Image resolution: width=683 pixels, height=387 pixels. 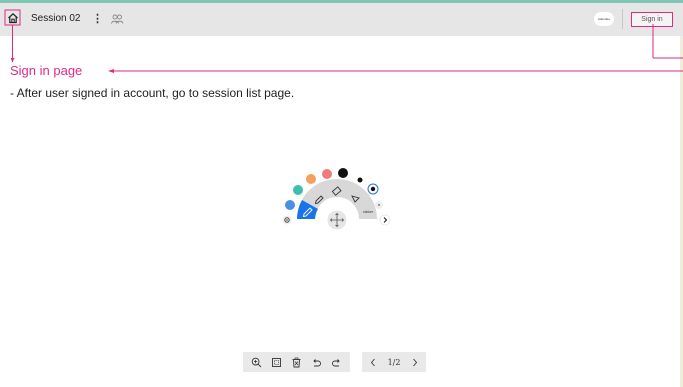 I want to click on zoom-in-icon, so click(x=257, y=362).